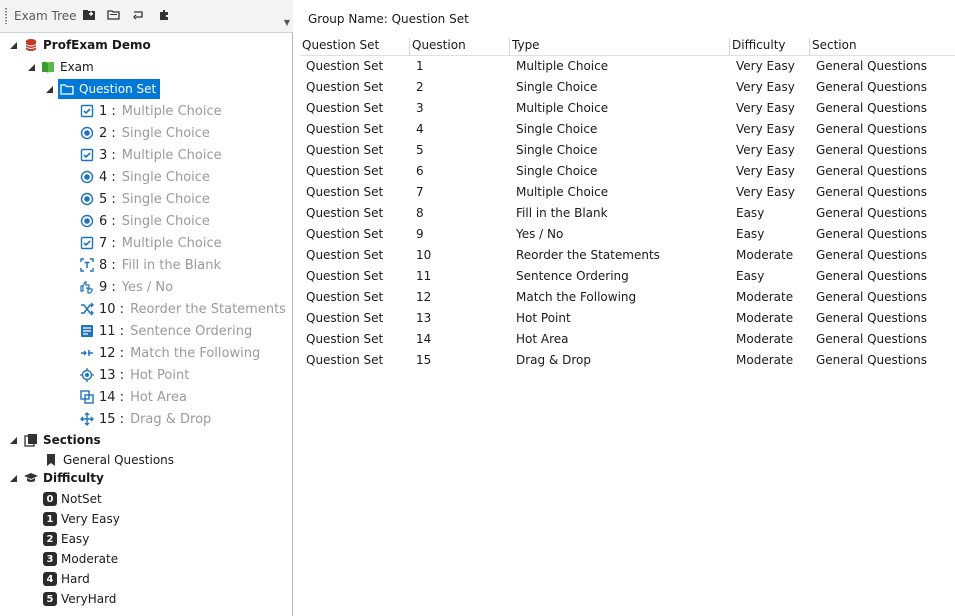 This screenshot has width=955, height=616. Describe the element at coordinates (424, 360) in the screenshot. I see `cell-question: 15` at that location.